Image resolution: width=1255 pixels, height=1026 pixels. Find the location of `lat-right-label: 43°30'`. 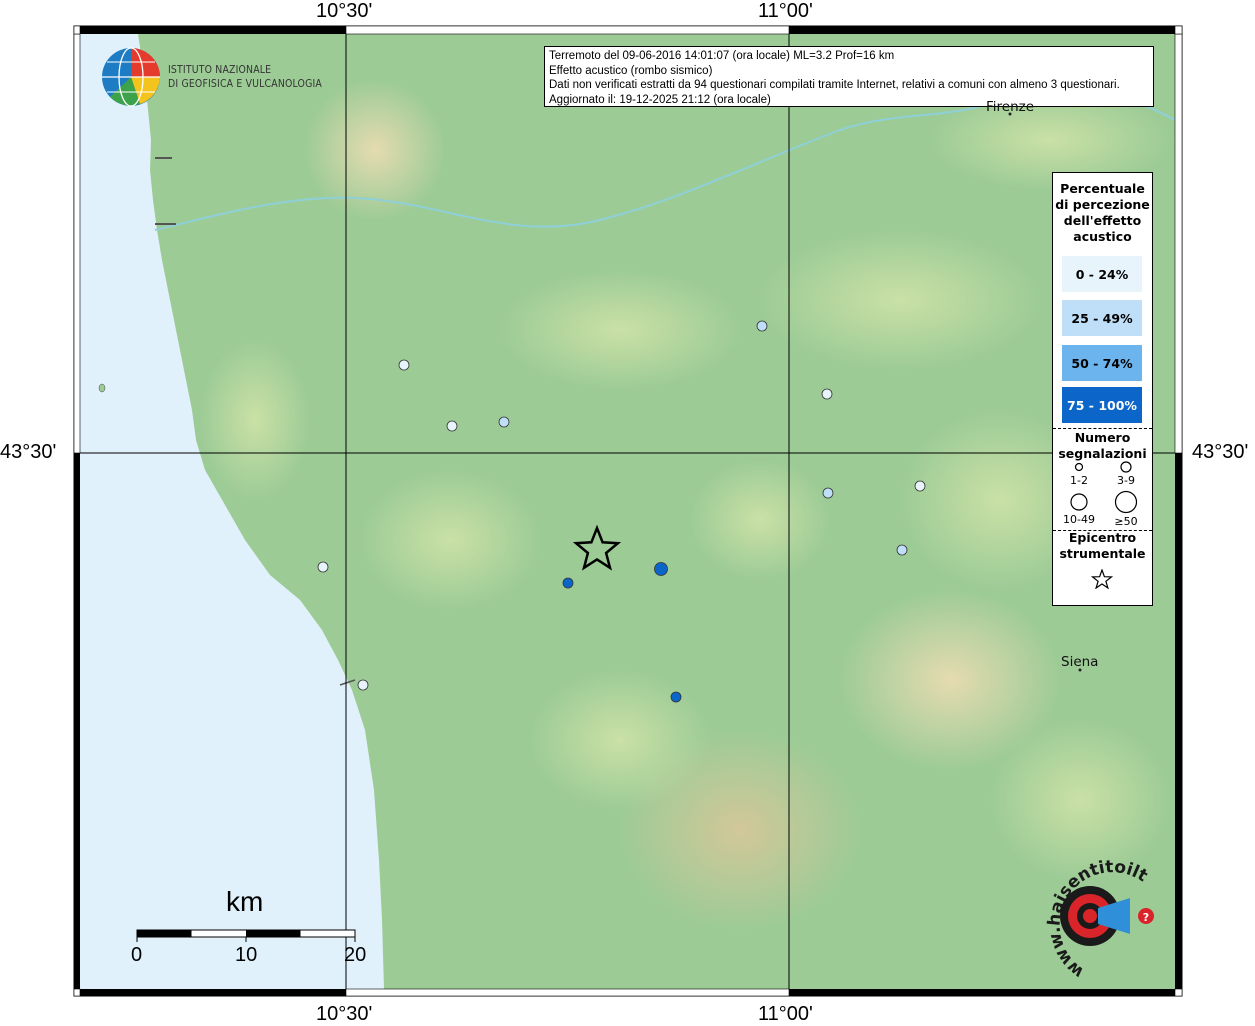

lat-right-label: 43°30' is located at coordinates (1220, 452).